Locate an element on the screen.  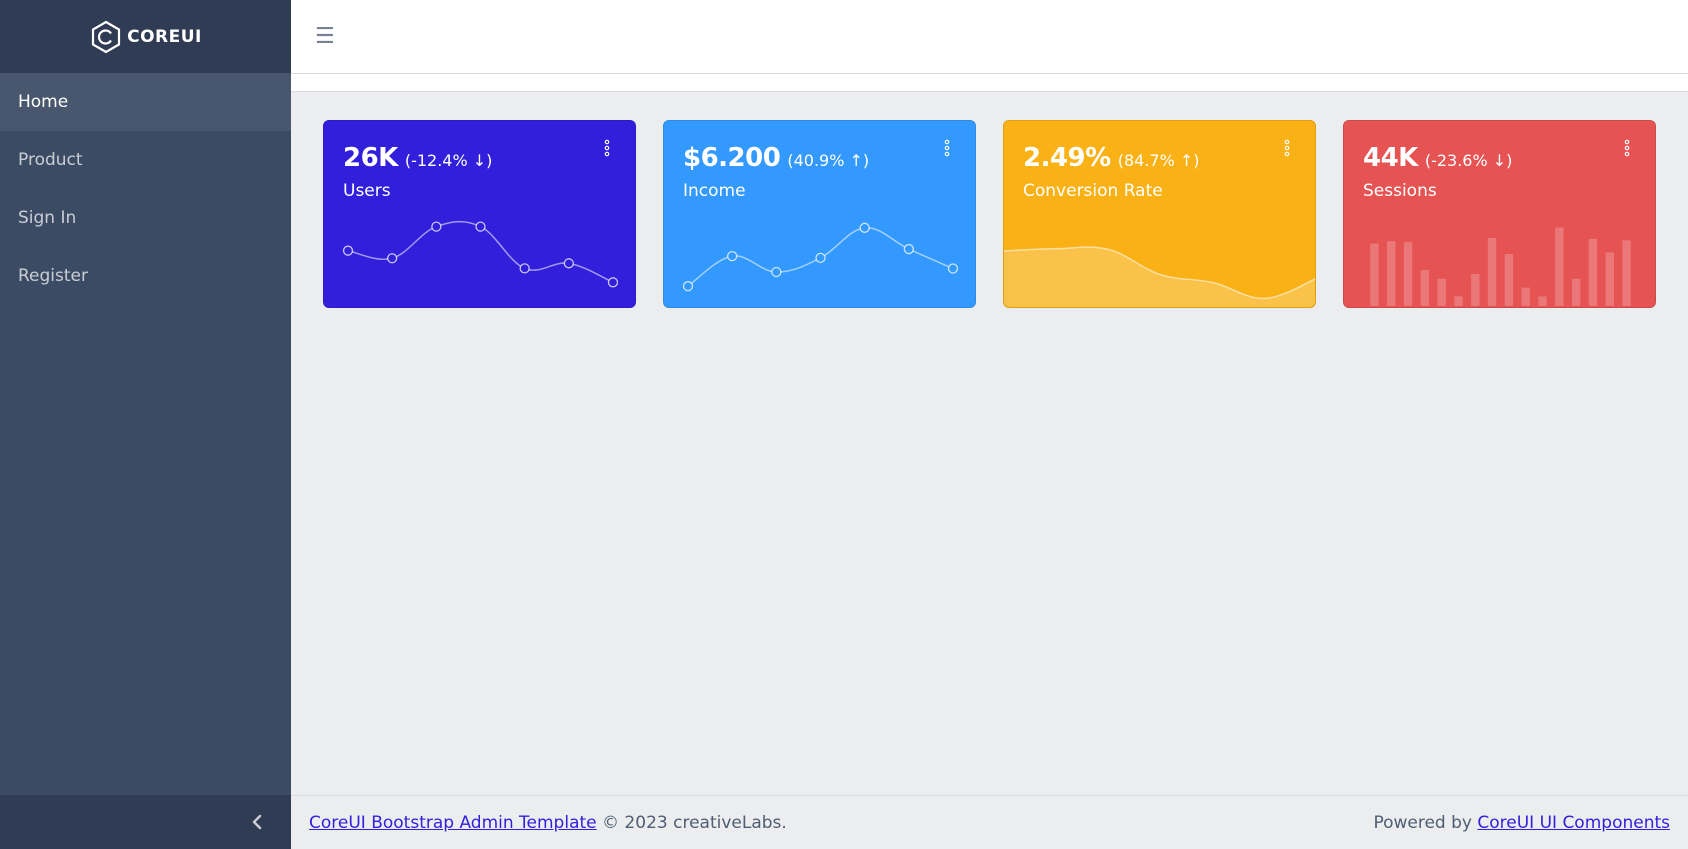
widget-value: 26K is located at coordinates (370, 158).